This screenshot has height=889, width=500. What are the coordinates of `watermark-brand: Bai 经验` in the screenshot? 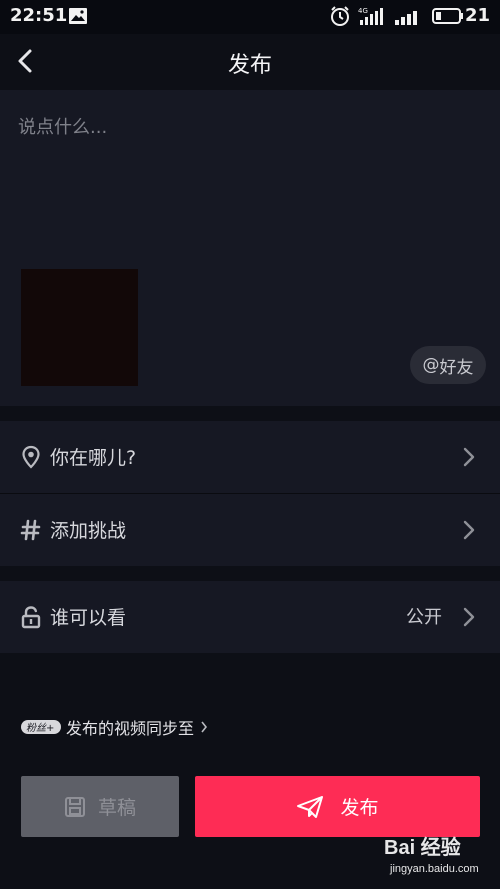 It's located at (422, 848).